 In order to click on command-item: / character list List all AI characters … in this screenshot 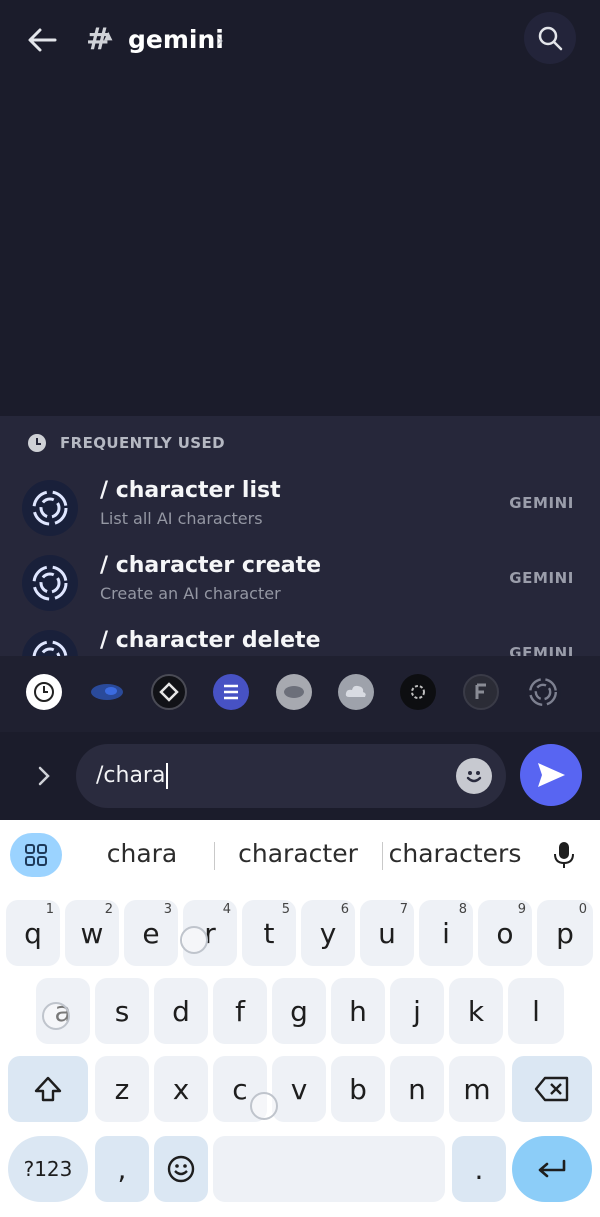, I will do `click(300, 508)`.